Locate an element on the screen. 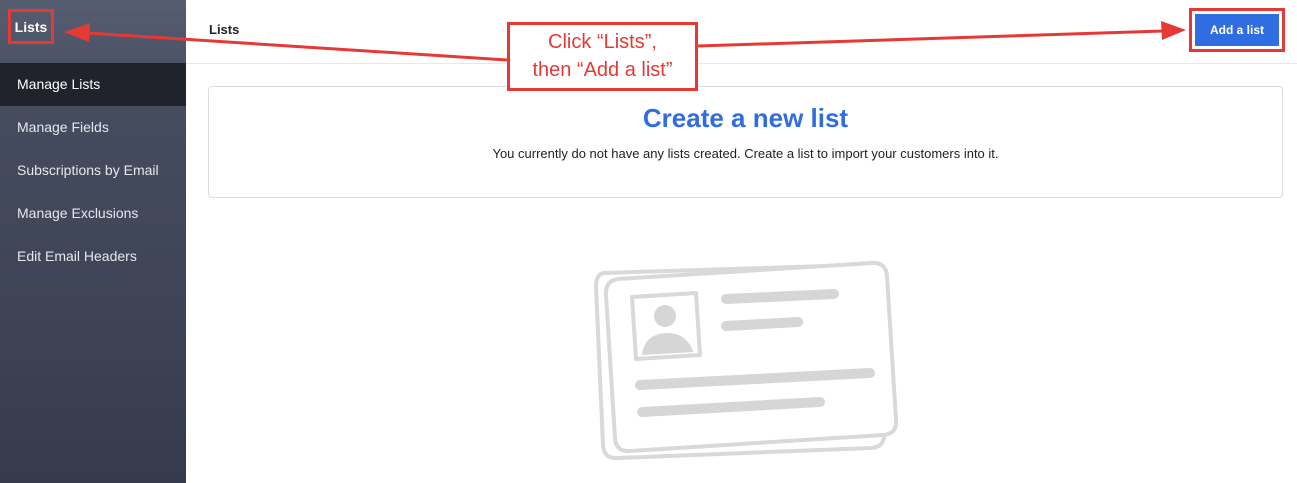 Image resolution: width=1297 pixels, height=483 pixels. add-list-highlight: Add a list is located at coordinates (1237, 30).